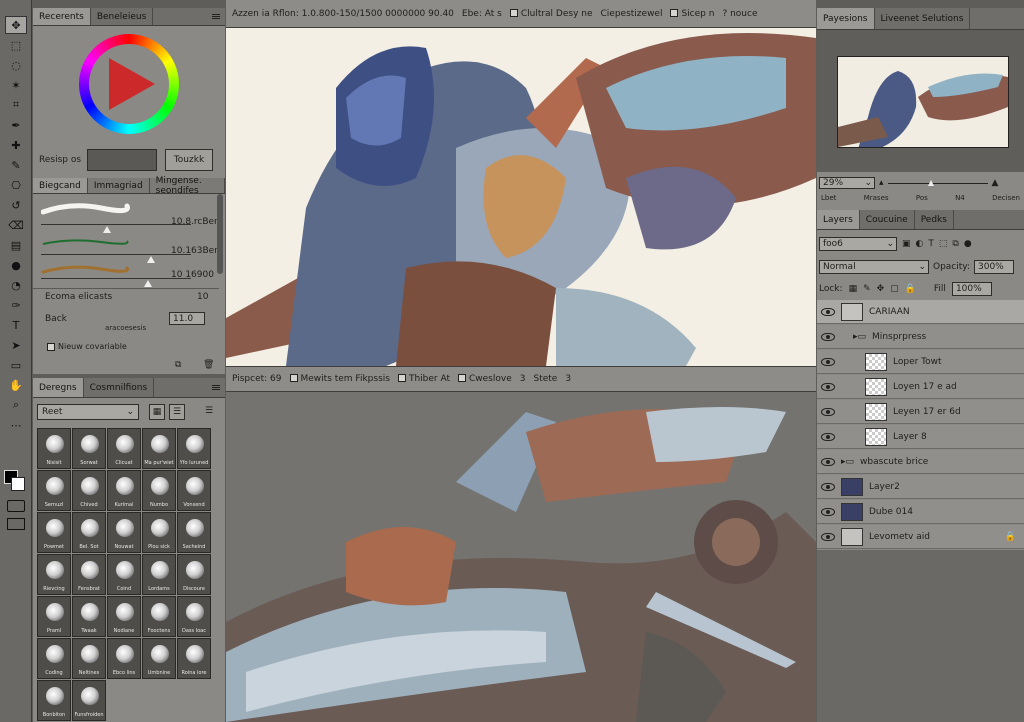  What do you see at coordinates (632, 14) in the screenshot?
I see `status-item-3: Ciepestizewel` at bounding box center [632, 14].